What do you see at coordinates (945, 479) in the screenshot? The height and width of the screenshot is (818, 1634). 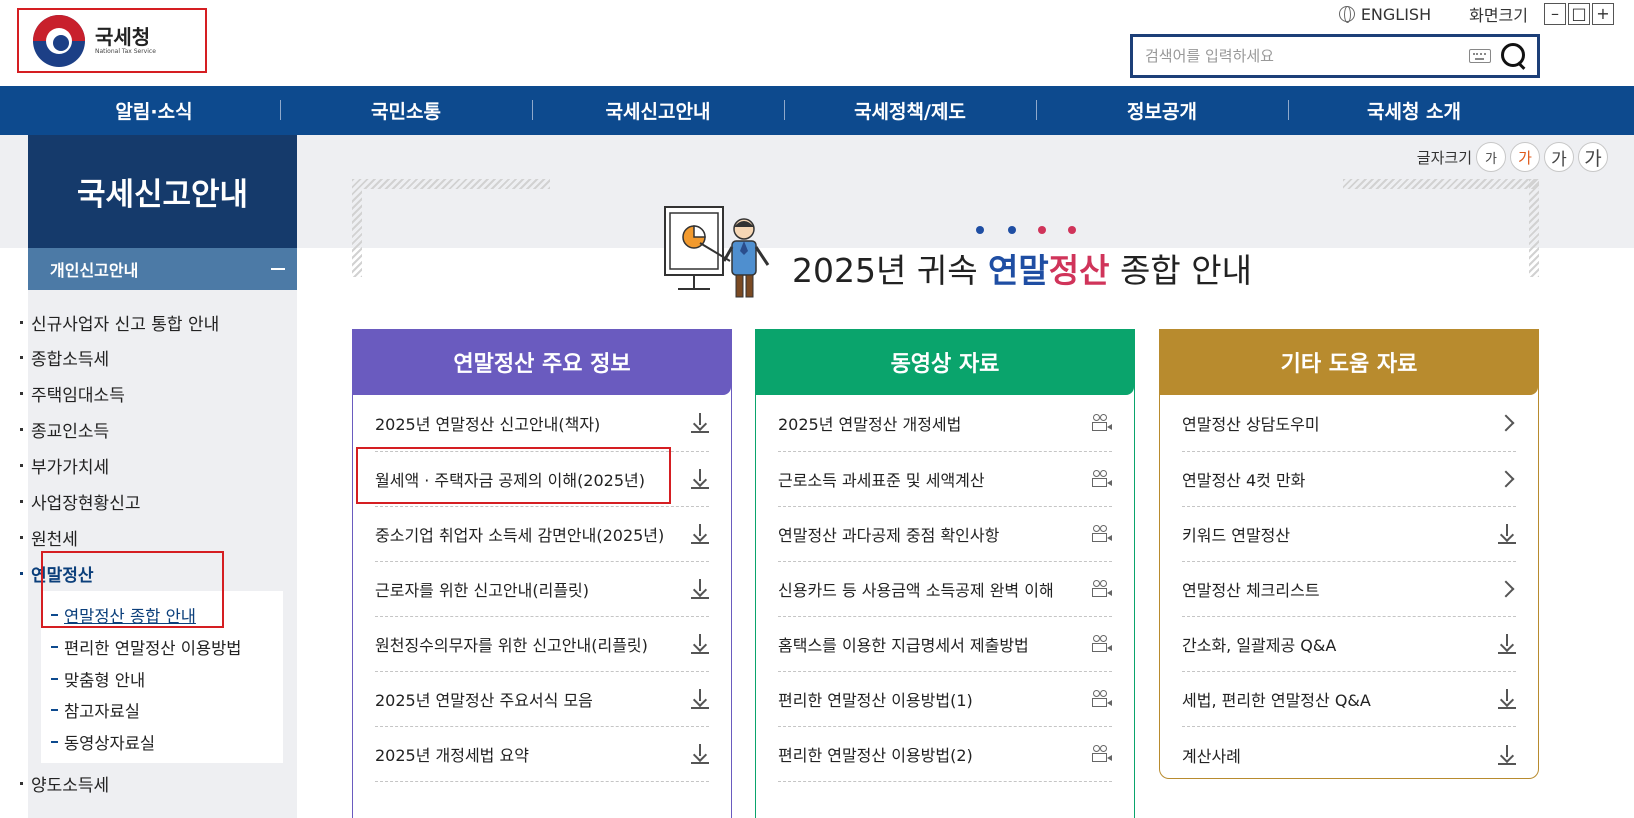 I see `list-item: 근로소득 과세표준 및 세액계산` at bounding box center [945, 479].